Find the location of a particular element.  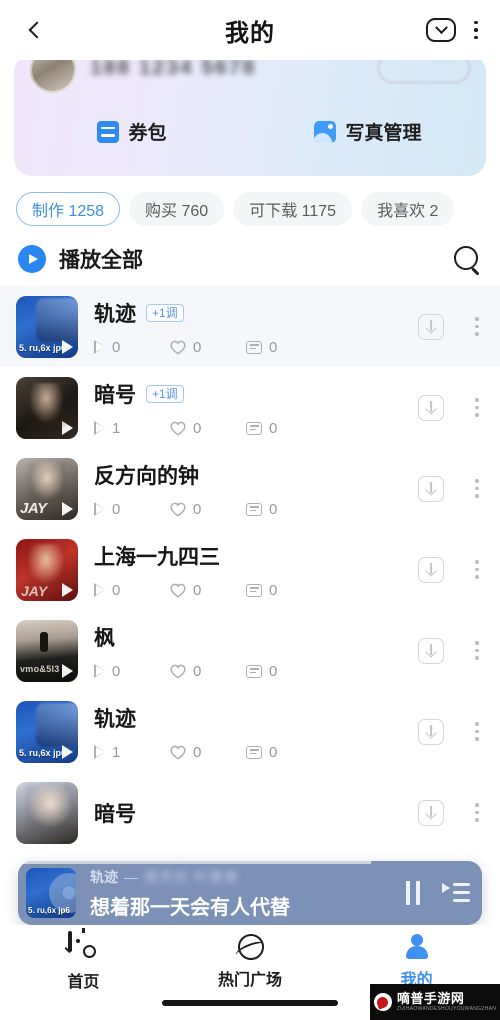

search-icon is located at coordinates (467, 259).